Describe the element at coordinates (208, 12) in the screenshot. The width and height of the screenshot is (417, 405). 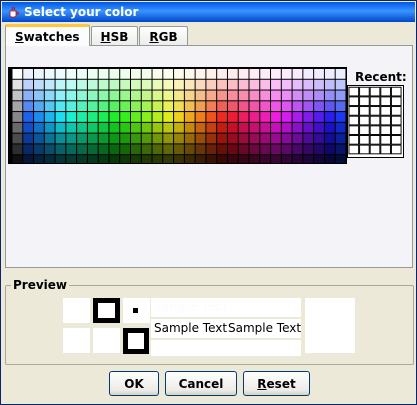
I see `title-bar: Select your color` at that location.